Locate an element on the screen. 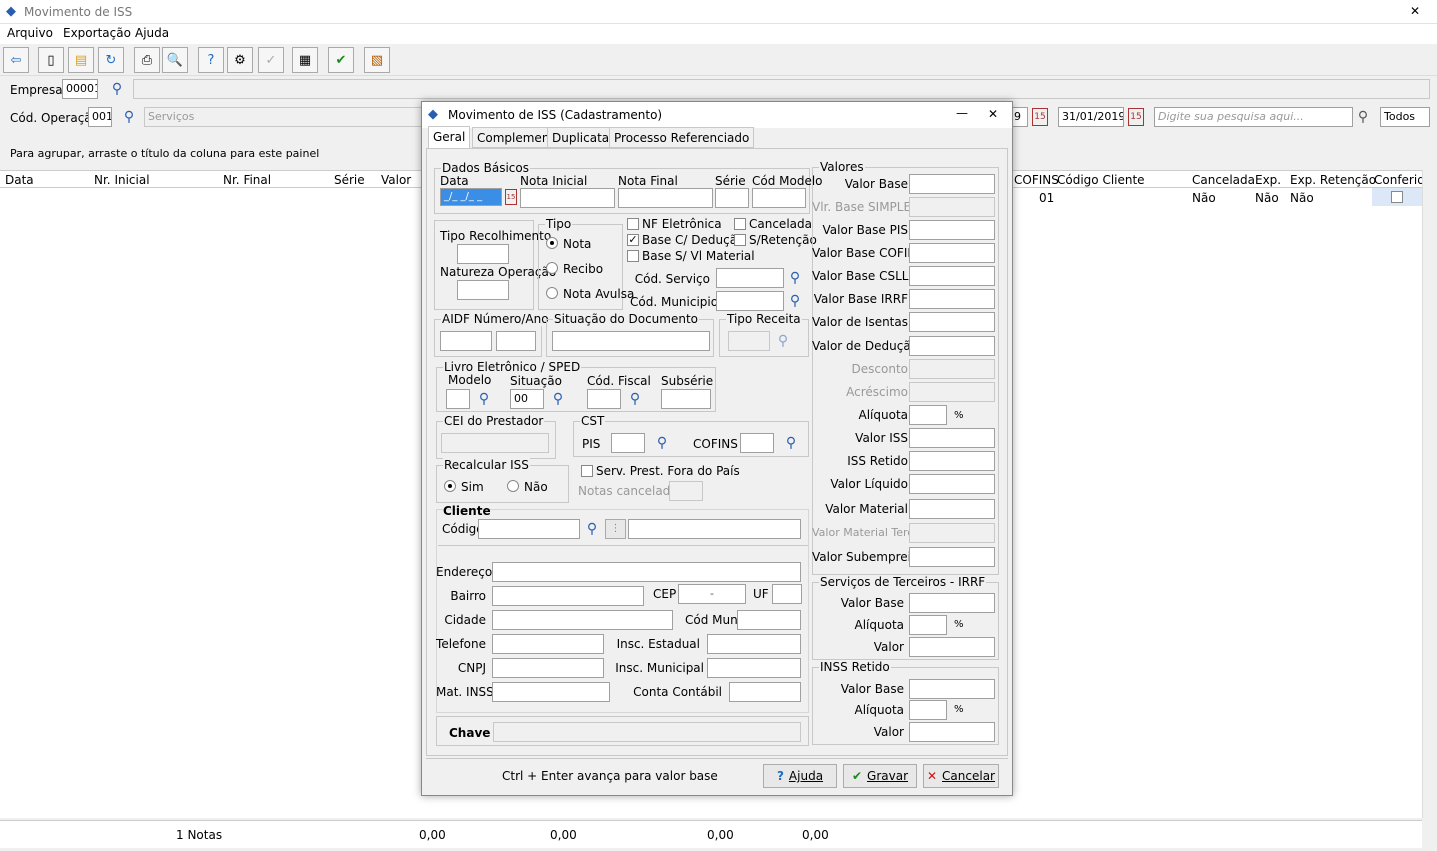 This screenshot has width=1437, height=851. col-exp-retencao: Exp. Retenção is located at coordinates (1333, 180).